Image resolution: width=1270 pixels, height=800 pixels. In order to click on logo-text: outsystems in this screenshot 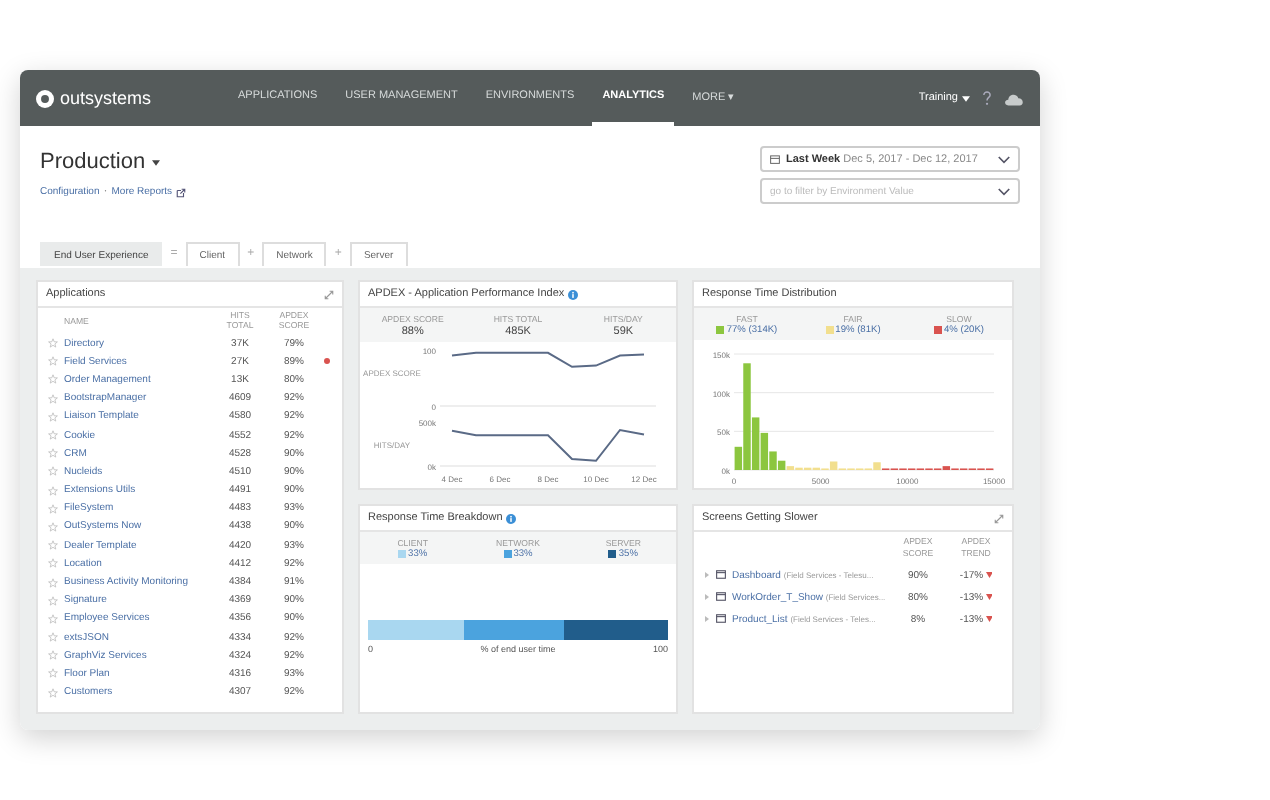, I will do `click(106, 98)`.